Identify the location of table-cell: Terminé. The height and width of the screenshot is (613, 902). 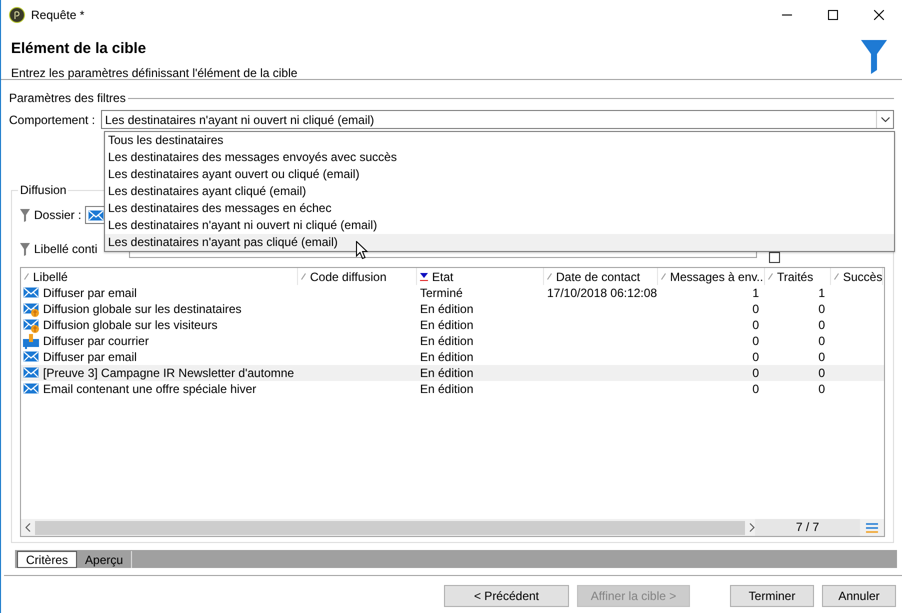
(441, 293).